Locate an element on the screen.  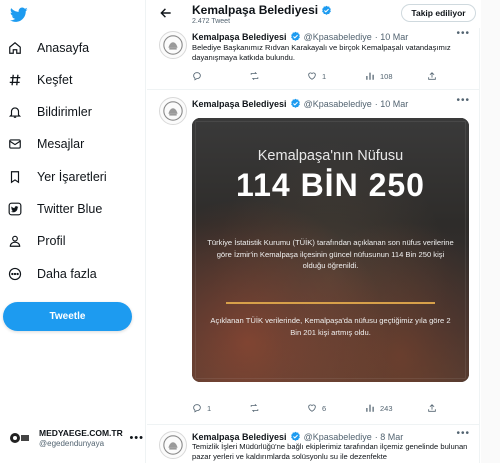
profile-name: Kemalpaşa Belediyesi is located at coordinates (255, 10).